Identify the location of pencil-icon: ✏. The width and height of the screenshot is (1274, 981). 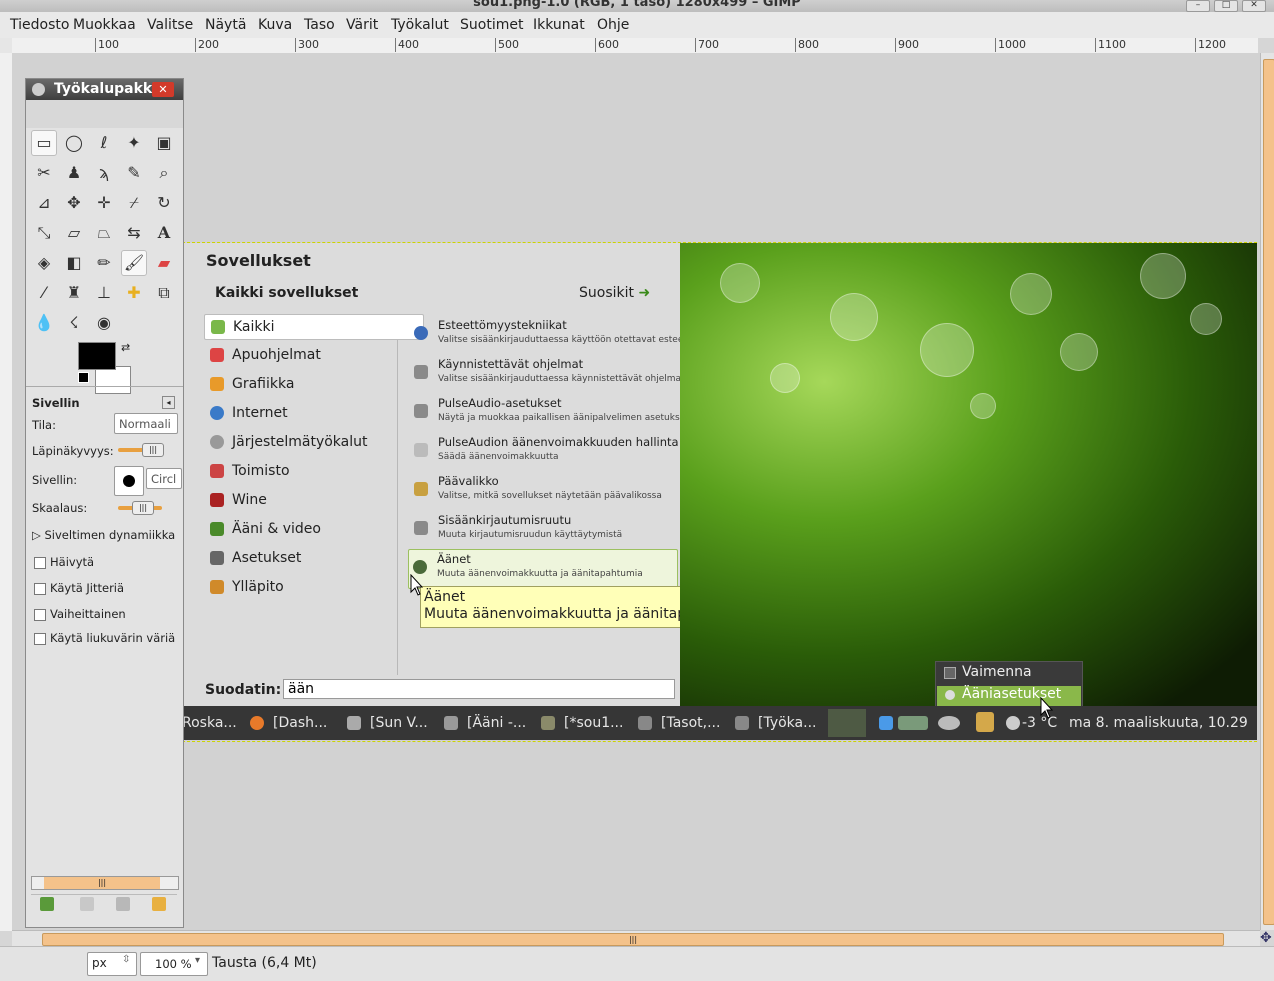
(104, 263).